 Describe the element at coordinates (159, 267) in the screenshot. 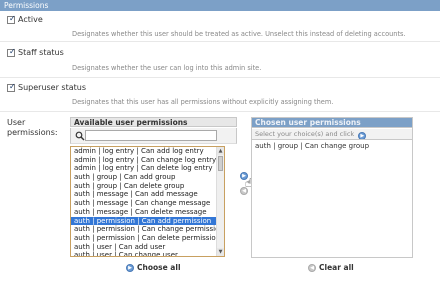

I see `choose-all-link: Choose all` at that location.